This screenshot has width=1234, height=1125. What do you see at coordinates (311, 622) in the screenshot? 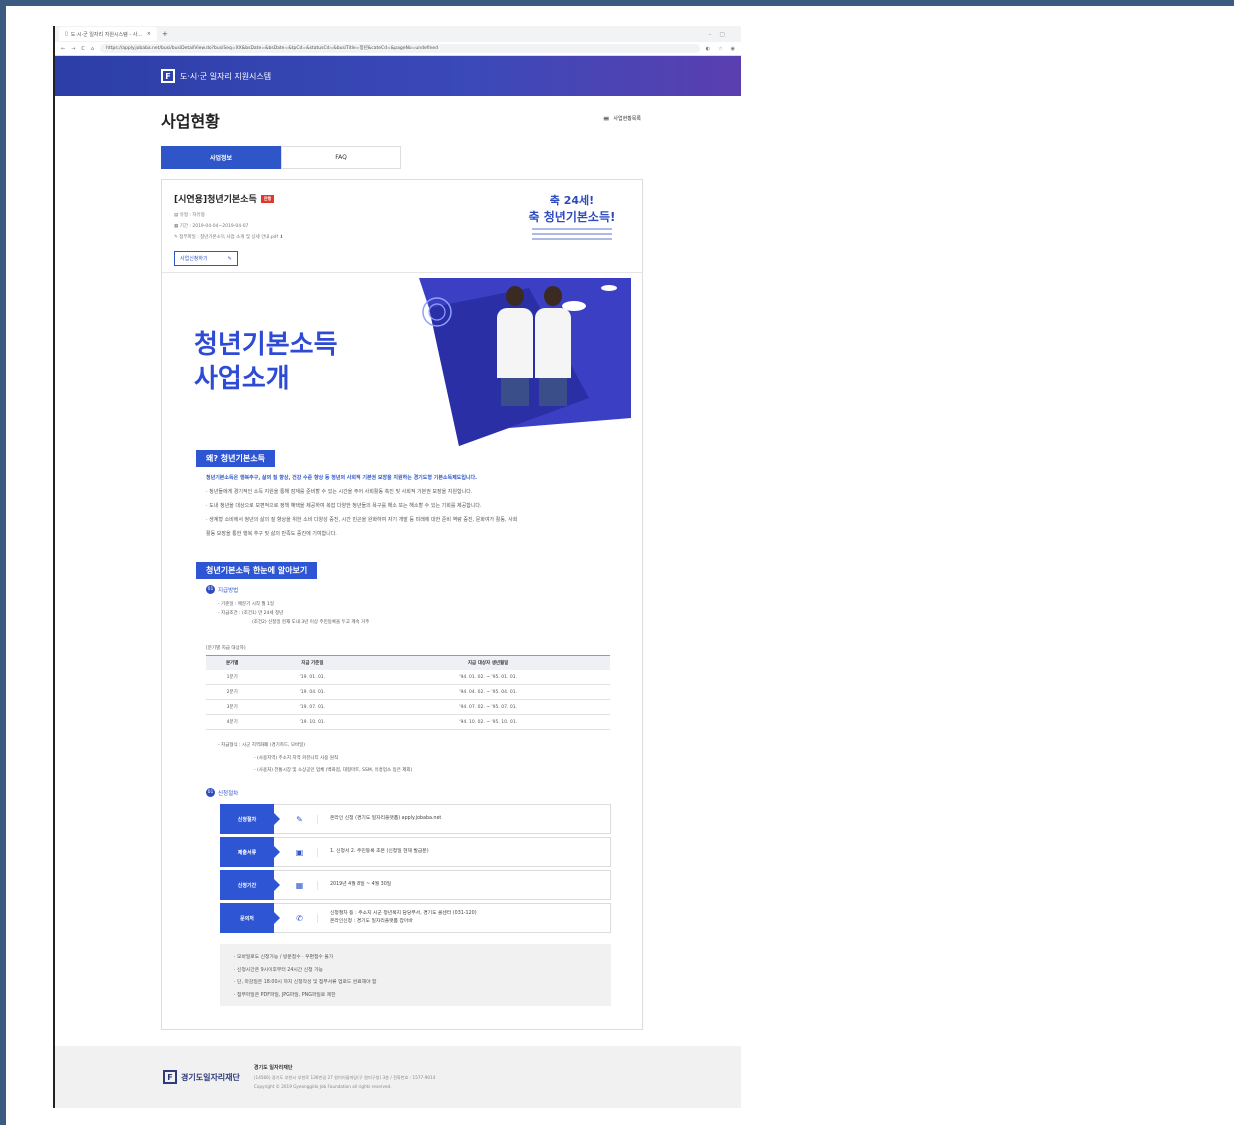
I see `condition-text: (조건2) 신청일 현재 도내 3년 이상 주민등록을 두고 계속 거주` at bounding box center [311, 622].